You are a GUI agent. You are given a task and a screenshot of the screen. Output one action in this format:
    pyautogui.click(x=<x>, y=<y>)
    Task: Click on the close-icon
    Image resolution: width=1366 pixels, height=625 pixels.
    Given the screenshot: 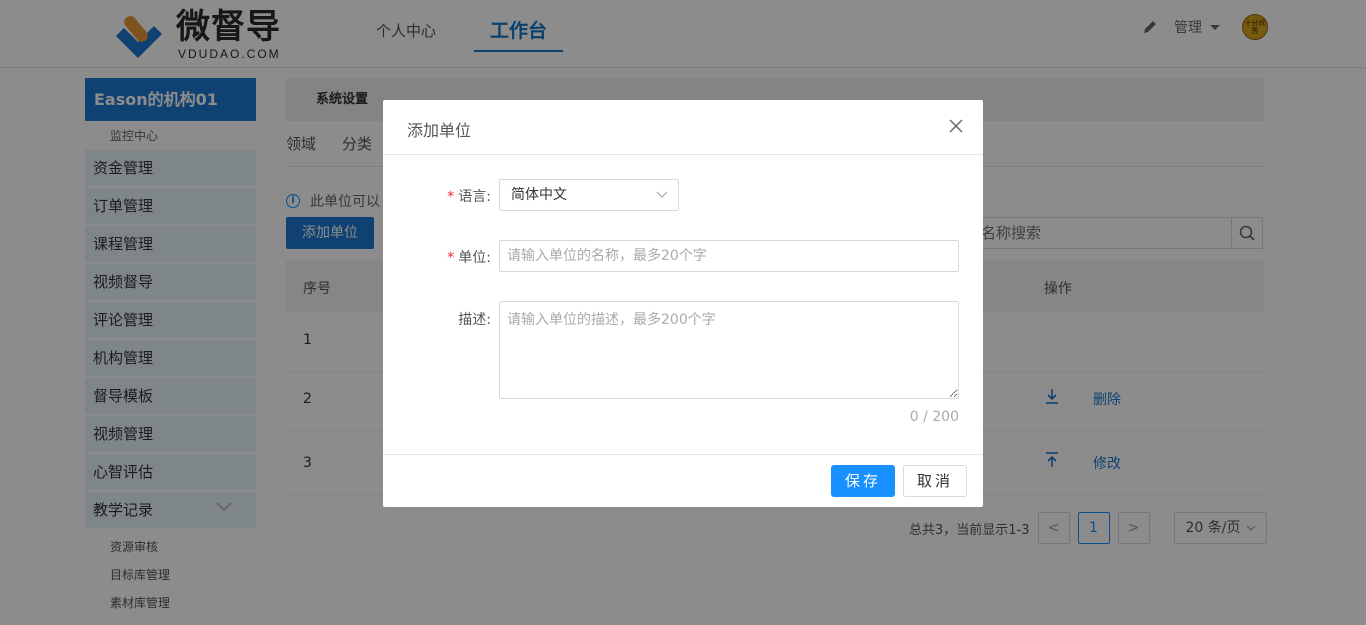 What is the action you would take?
    pyautogui.click(x=956, y=126)
    